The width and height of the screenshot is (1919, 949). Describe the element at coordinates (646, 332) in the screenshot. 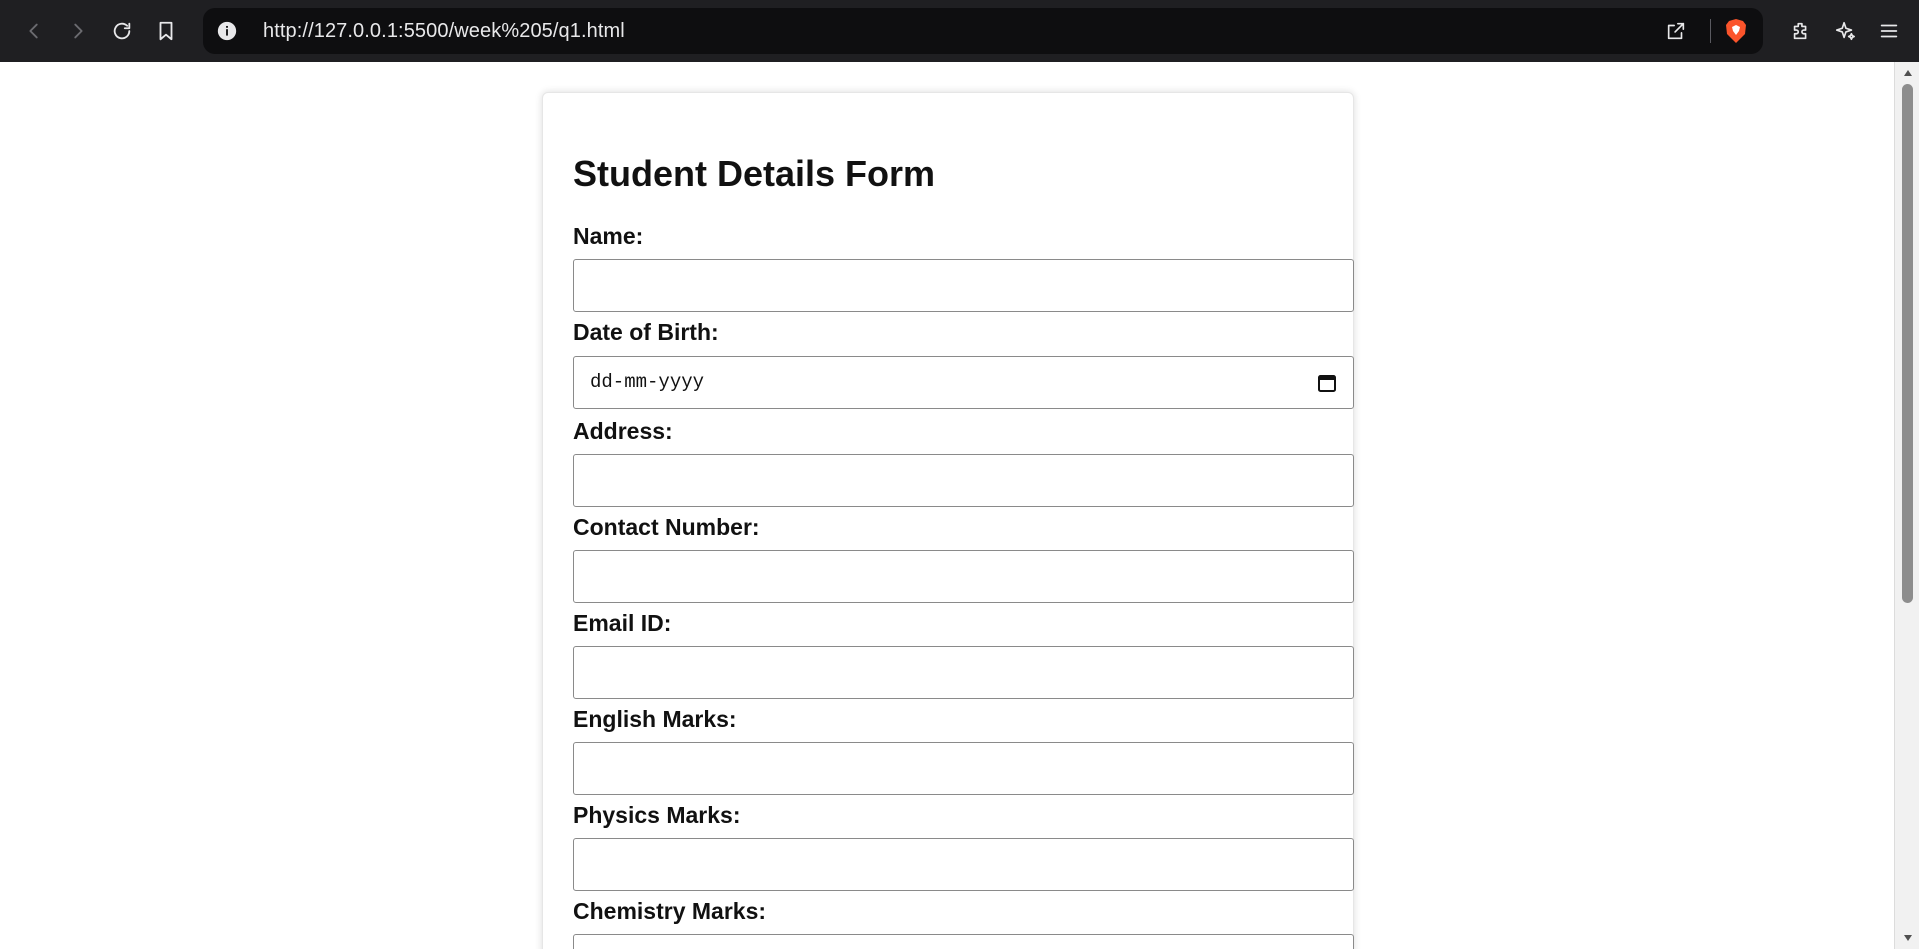

I see `dob-label: Date of Birth:` at that location.